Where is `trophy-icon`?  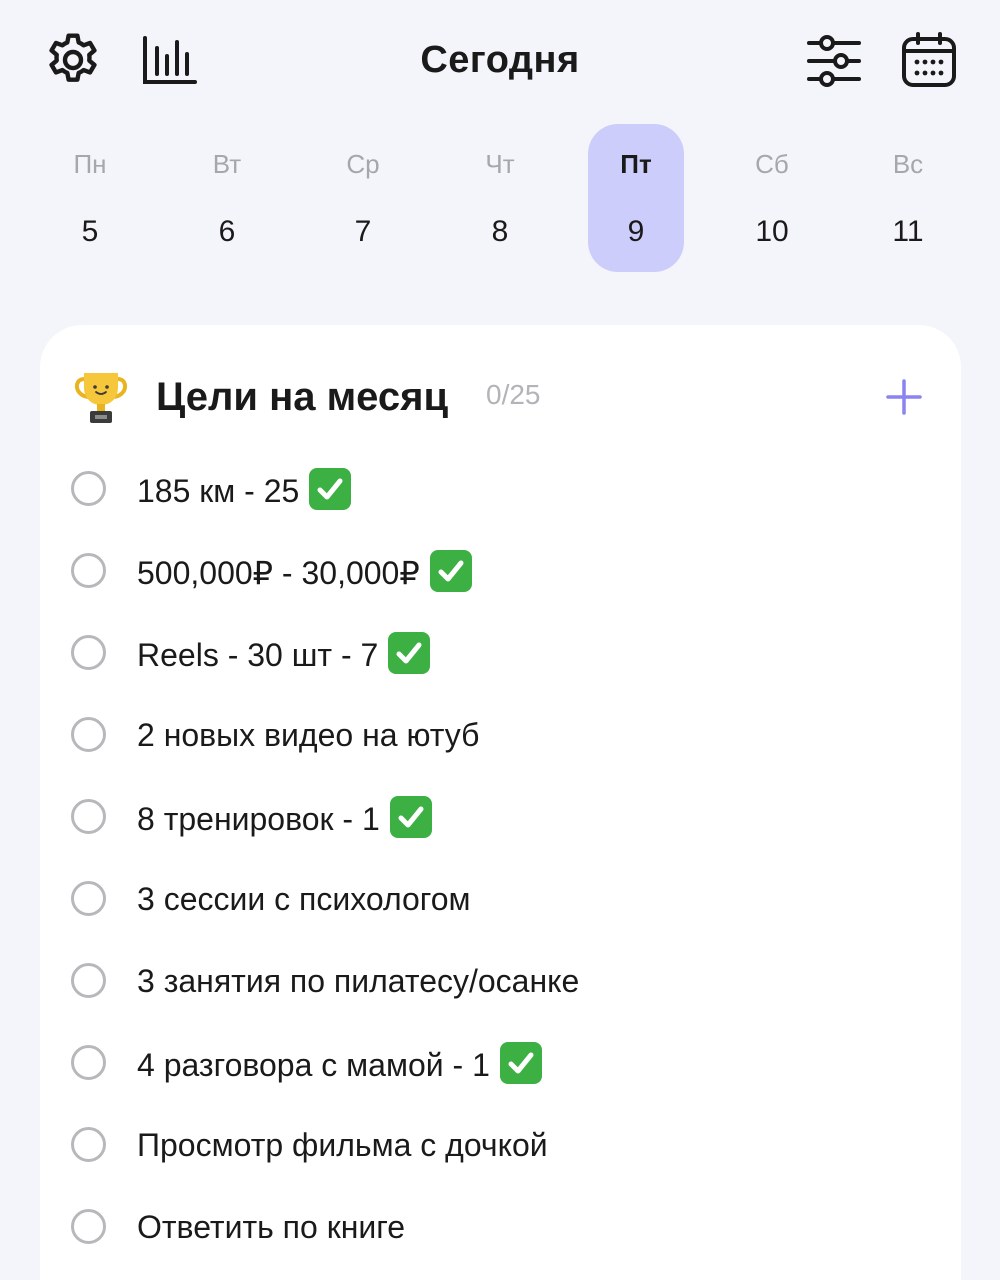
trophy-icon is located at coordinates (101, 398).